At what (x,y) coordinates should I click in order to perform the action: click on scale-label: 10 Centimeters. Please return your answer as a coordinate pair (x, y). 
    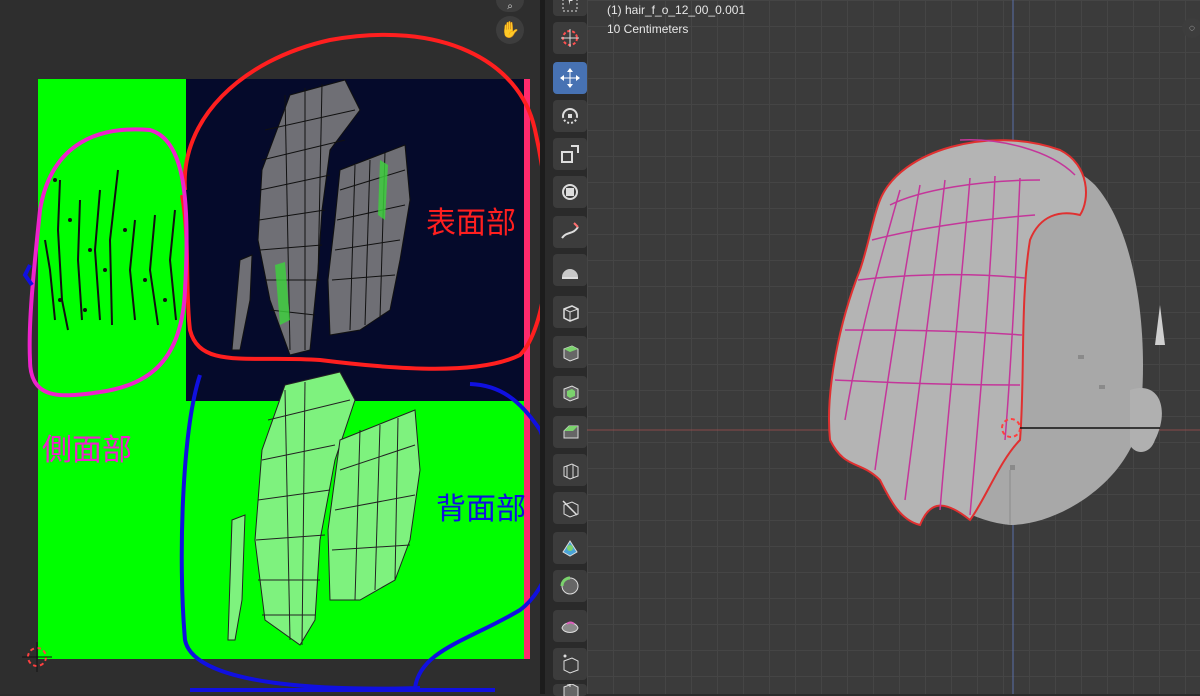
    Looking at the image, I should click on (648, 29).